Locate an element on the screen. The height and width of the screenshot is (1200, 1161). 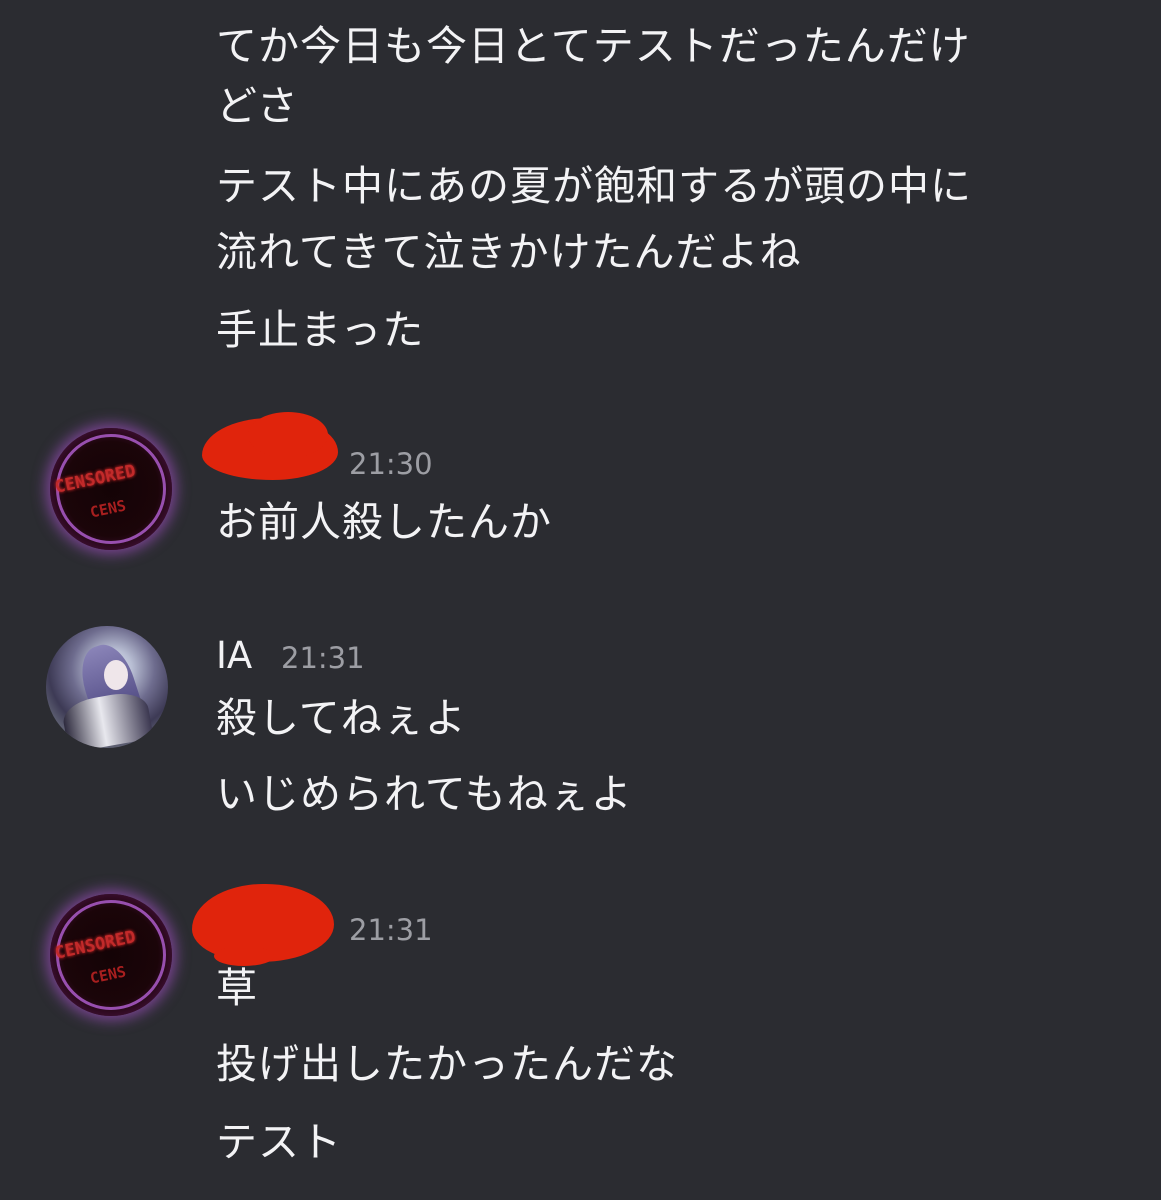
message-text: テスト中にあの夏が飽和するが頭の中に is located at coordinates (594, 186).